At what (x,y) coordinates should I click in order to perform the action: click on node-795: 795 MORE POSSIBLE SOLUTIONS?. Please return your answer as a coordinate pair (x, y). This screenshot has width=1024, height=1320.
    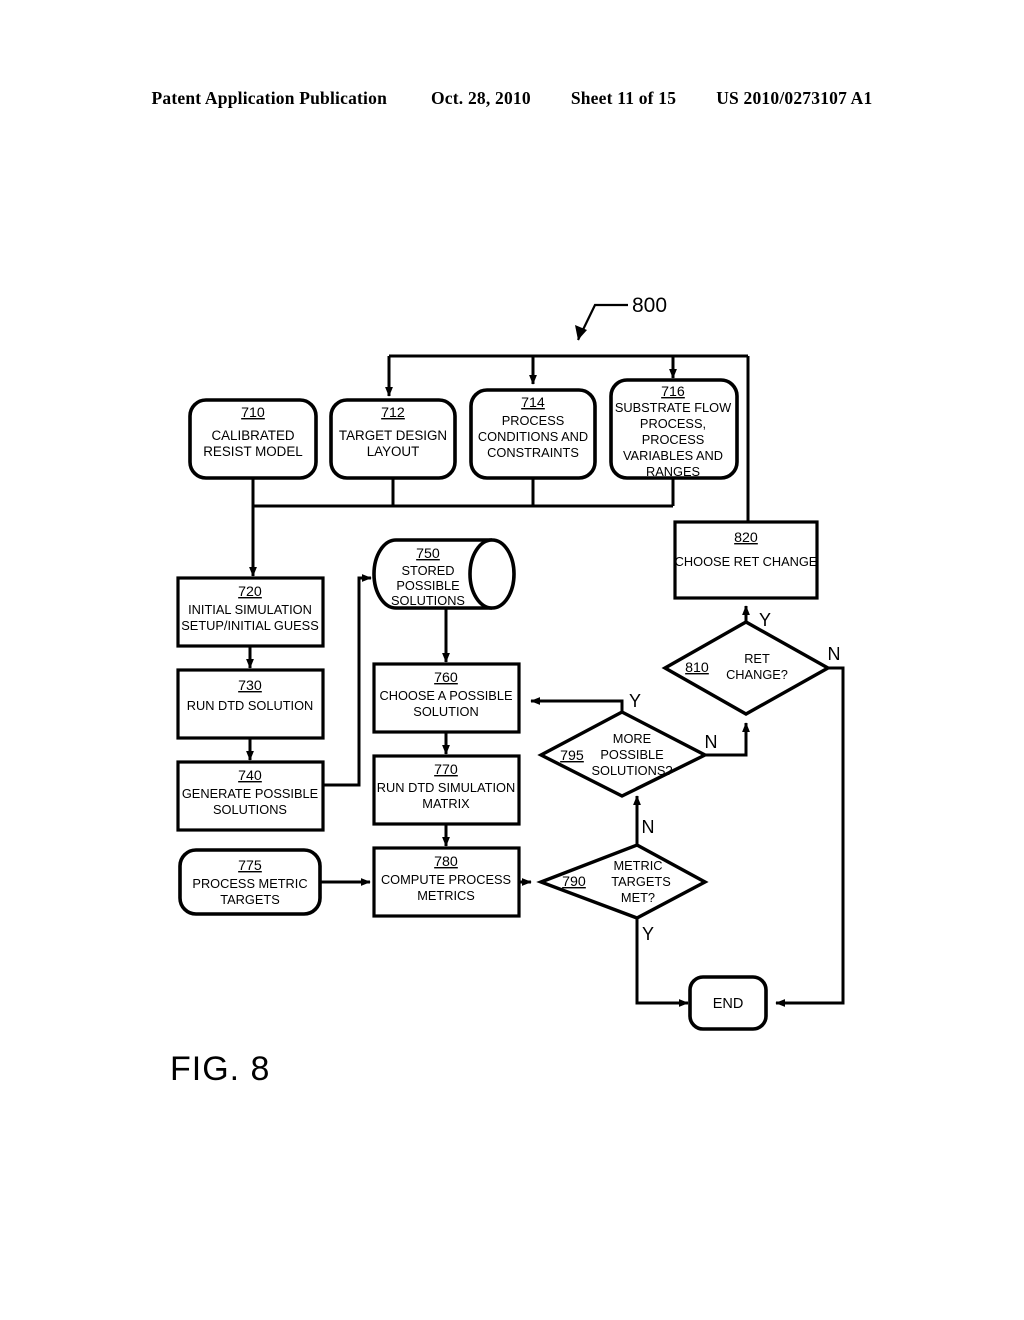
    Looking at the image, I should click on (623, 754).